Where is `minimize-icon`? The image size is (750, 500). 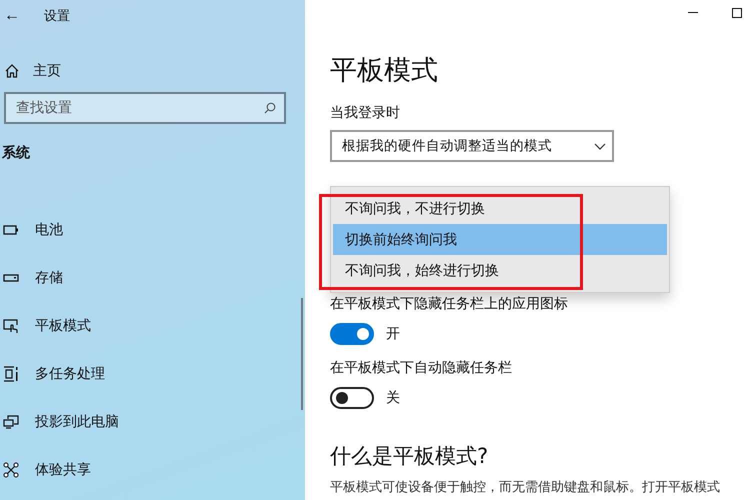
minimize-icon is located at coordinates (693, 13).